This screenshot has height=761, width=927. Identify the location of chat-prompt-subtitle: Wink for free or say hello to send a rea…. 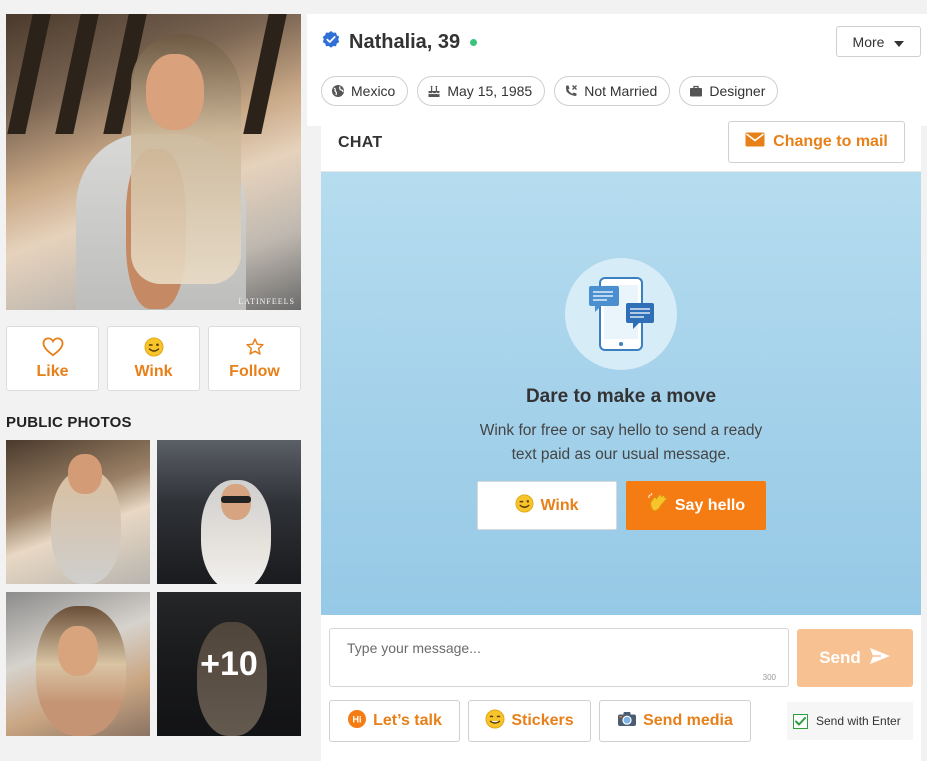
(621, 442).